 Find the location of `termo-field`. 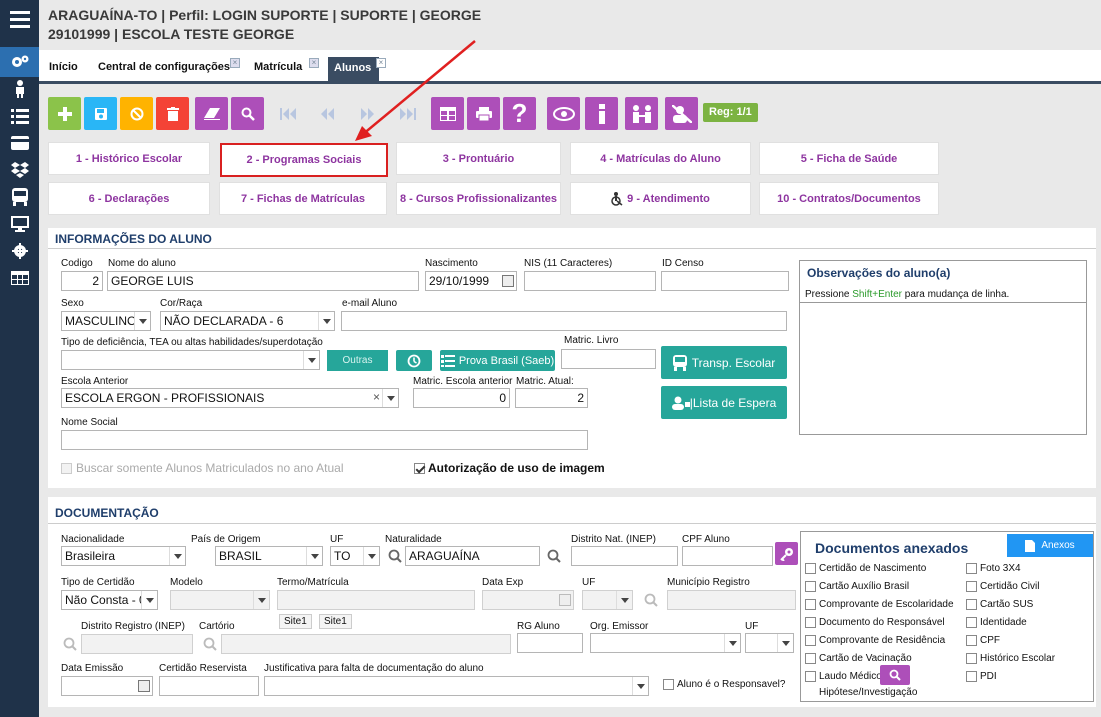

termo-field is located at coordinates (376, 600).